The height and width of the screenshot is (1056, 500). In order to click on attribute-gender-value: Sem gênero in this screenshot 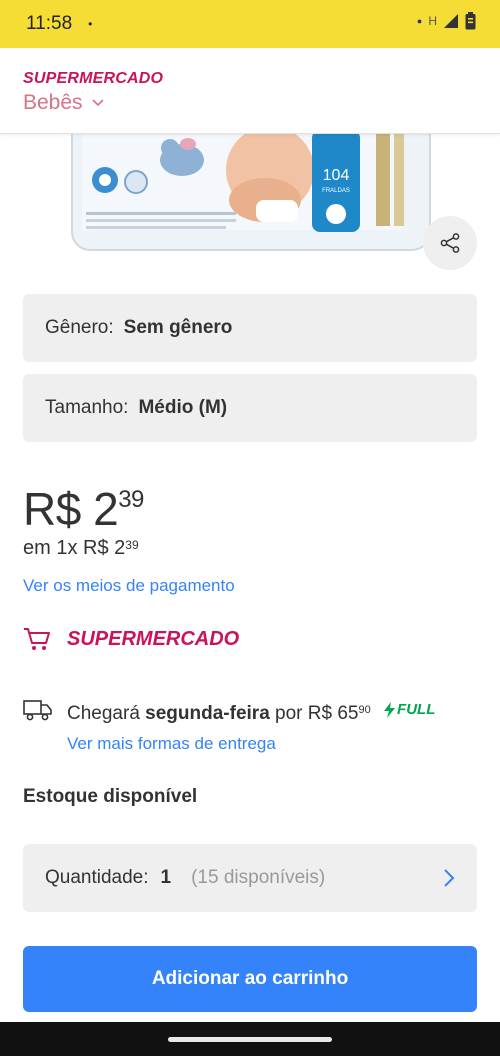, I will do `click(178, 327)`.